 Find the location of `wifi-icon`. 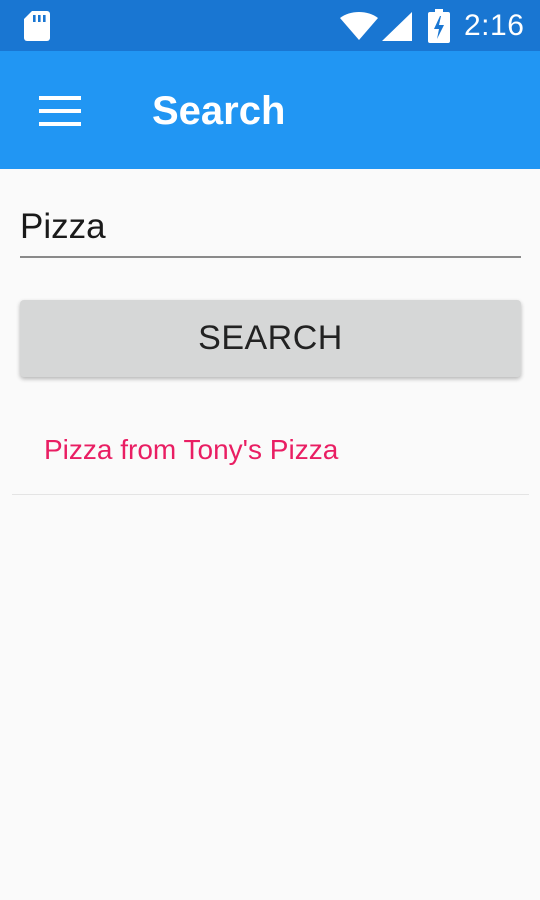

wifi-icon is located at coordinates (359, 26).